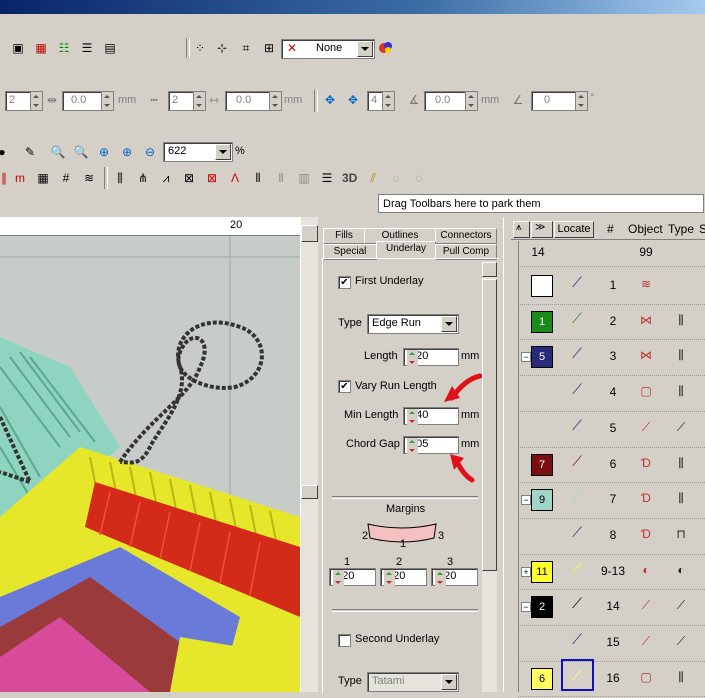 This screenshot has height=698, width=705. I want to click on stitch-swirl-alt-icon: ◌, so click(419, 178).